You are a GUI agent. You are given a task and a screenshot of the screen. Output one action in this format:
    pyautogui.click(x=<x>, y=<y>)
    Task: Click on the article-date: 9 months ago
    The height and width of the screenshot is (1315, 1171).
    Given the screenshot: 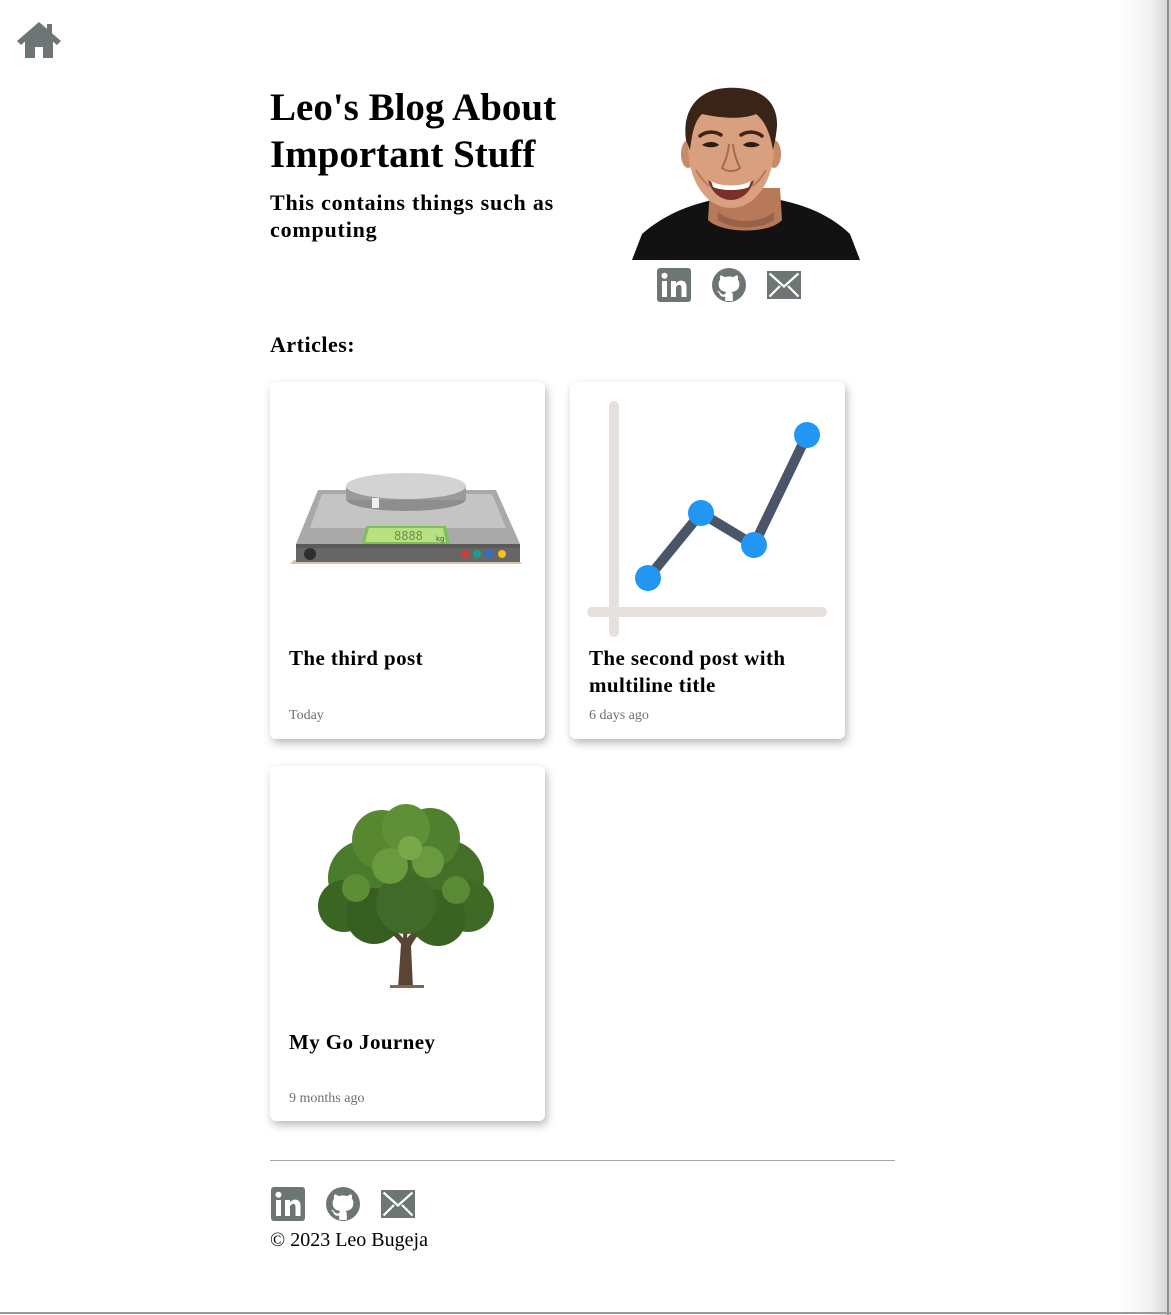 What is the action you would take?
    pyautogui.click(x=327, y=1098)
    